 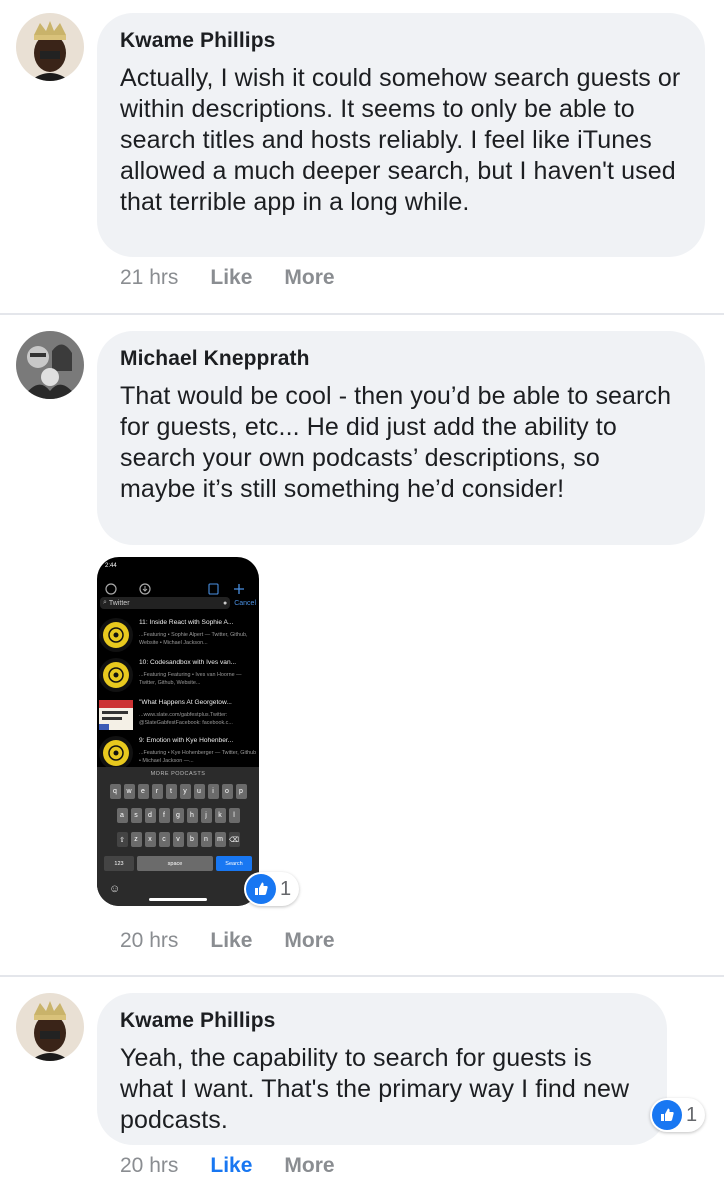 What do you see at coordinates (115, 889) in the screenshot?
I see `emoji-icon: ☺` at bounding box center [115, 889].